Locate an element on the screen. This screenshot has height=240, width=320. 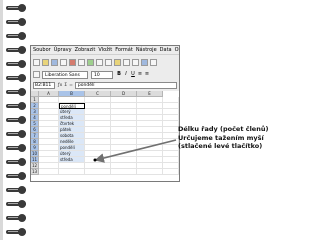
align-center-icon: ≡ is located at coordinates (147, 74).